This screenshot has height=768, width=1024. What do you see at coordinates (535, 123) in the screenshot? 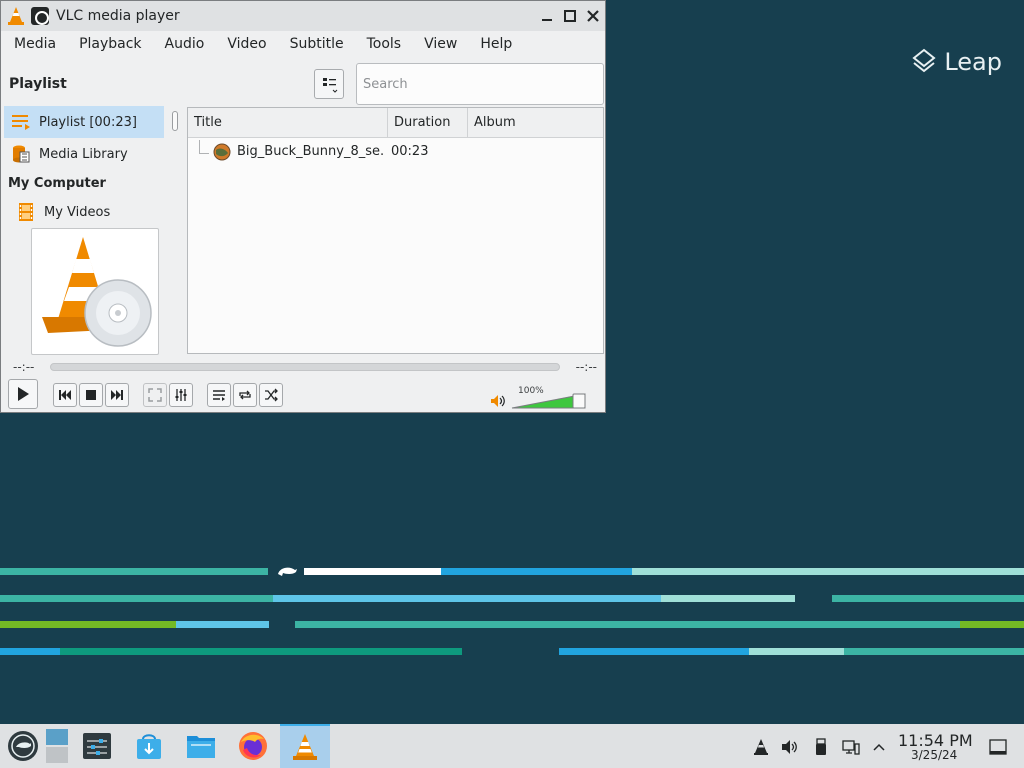
I see `column-album: Album` at bounding box center [535, 123].